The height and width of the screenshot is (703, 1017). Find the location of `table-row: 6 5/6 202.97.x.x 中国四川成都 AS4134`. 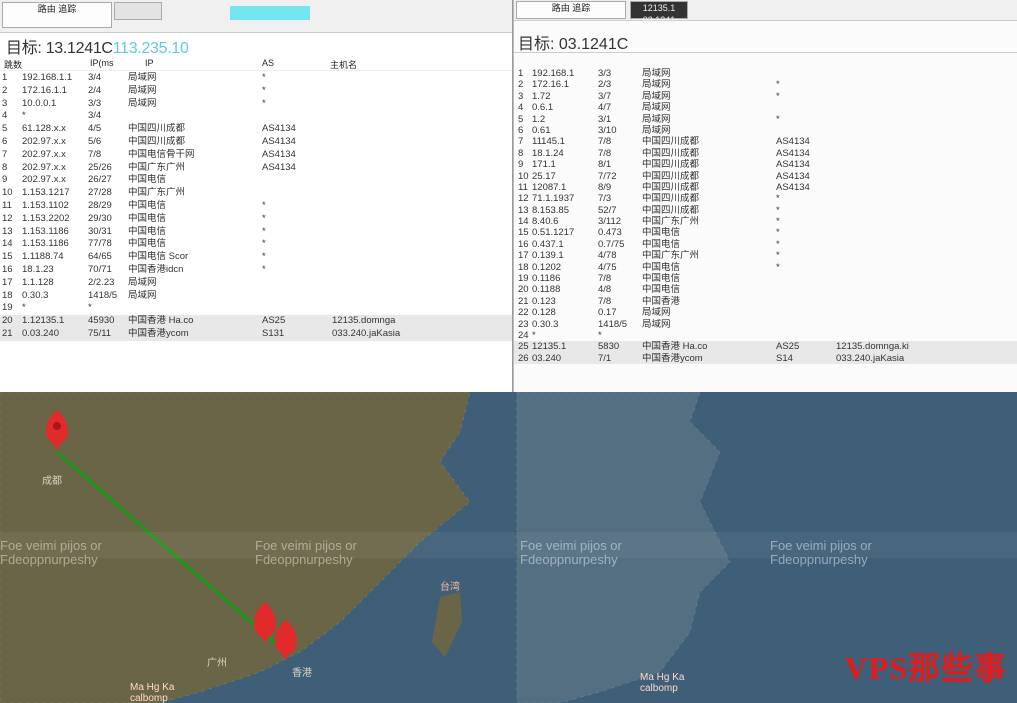

table-row: 6 5/6 202.97.x.x 中国四川成都 AS4134 is located at coordinates (256, 142).